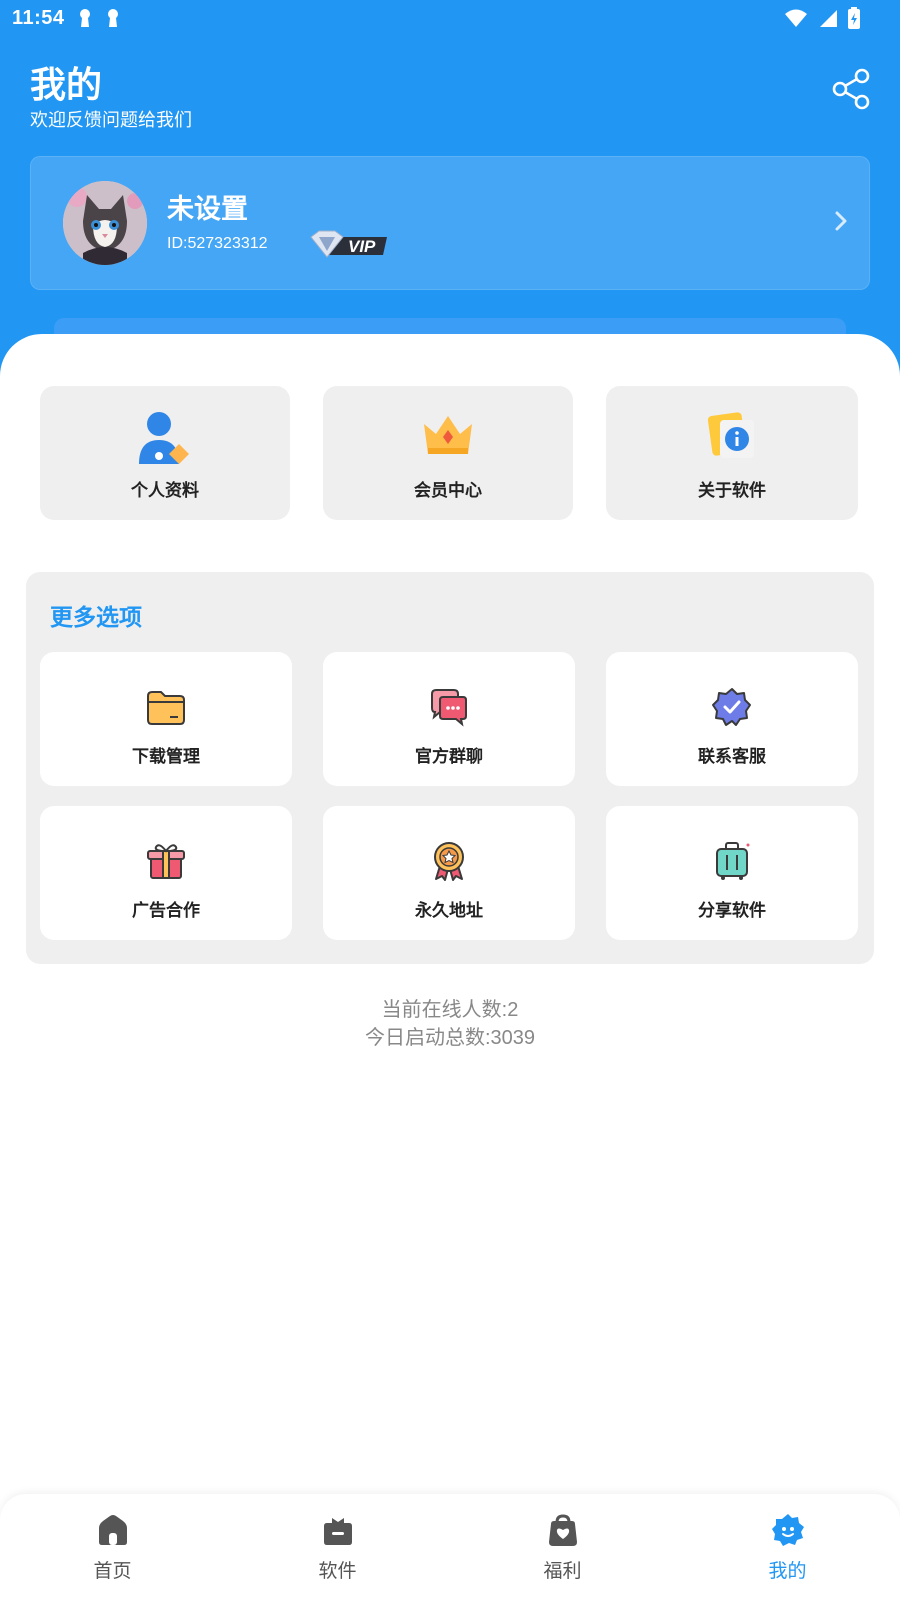  I want to click on option-ad-cooperation: 广告合作, so click(166, 873).